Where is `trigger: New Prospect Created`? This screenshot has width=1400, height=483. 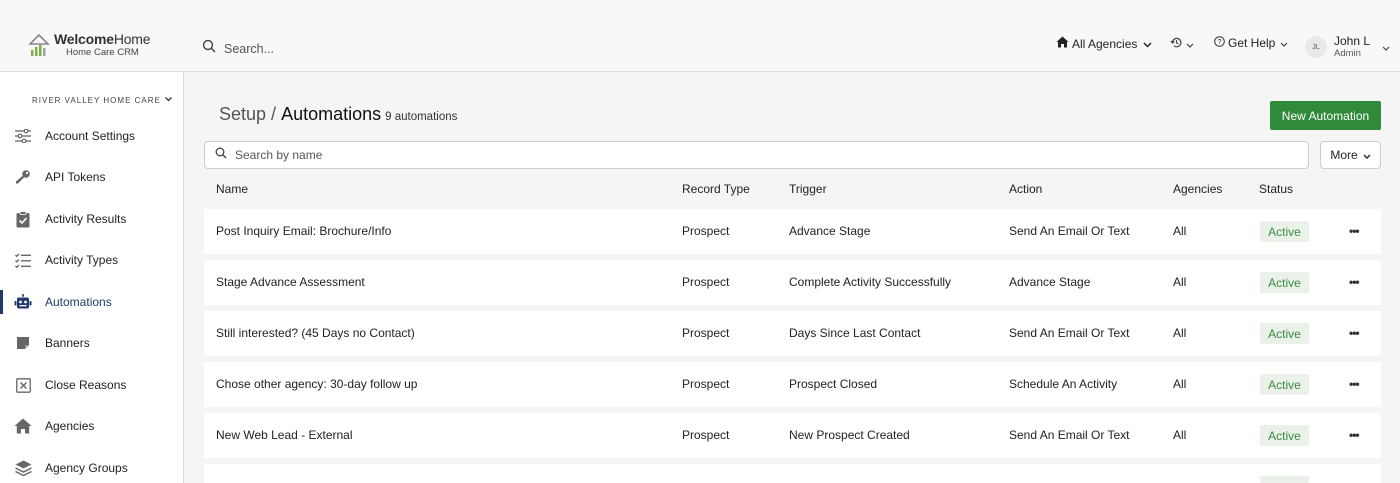
trigger: New Prospect Created is located at coordinates (849, 435).